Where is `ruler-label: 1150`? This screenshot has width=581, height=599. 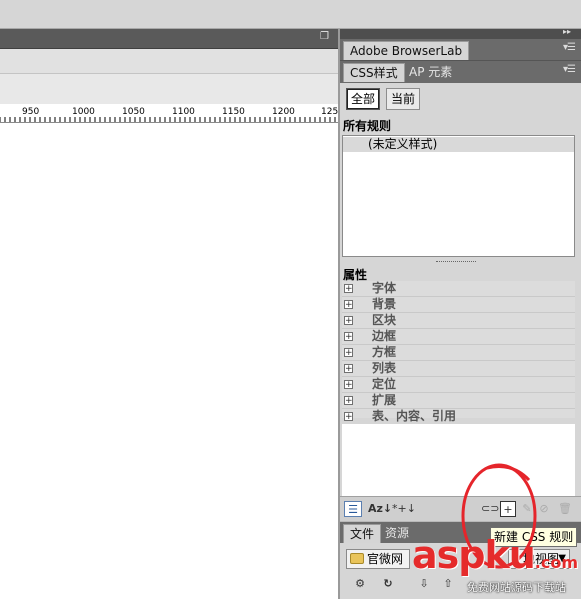
ruler-label: 1150 is located at coordinates (233, 112).